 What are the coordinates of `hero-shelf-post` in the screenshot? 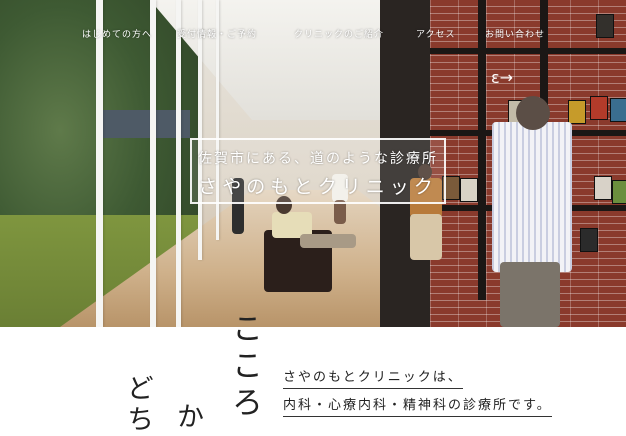 It's located at (482, 150).